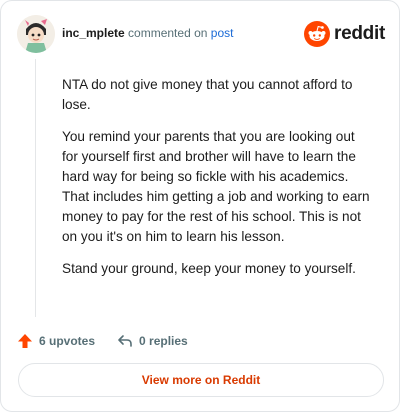 The width and height of the screenshot is (400, 412). What do you see at coordinates (201, 380) in the screenshot?
I see `view-more-on-reddit-button: View more on Reddit` at bounding box center [201, 380].